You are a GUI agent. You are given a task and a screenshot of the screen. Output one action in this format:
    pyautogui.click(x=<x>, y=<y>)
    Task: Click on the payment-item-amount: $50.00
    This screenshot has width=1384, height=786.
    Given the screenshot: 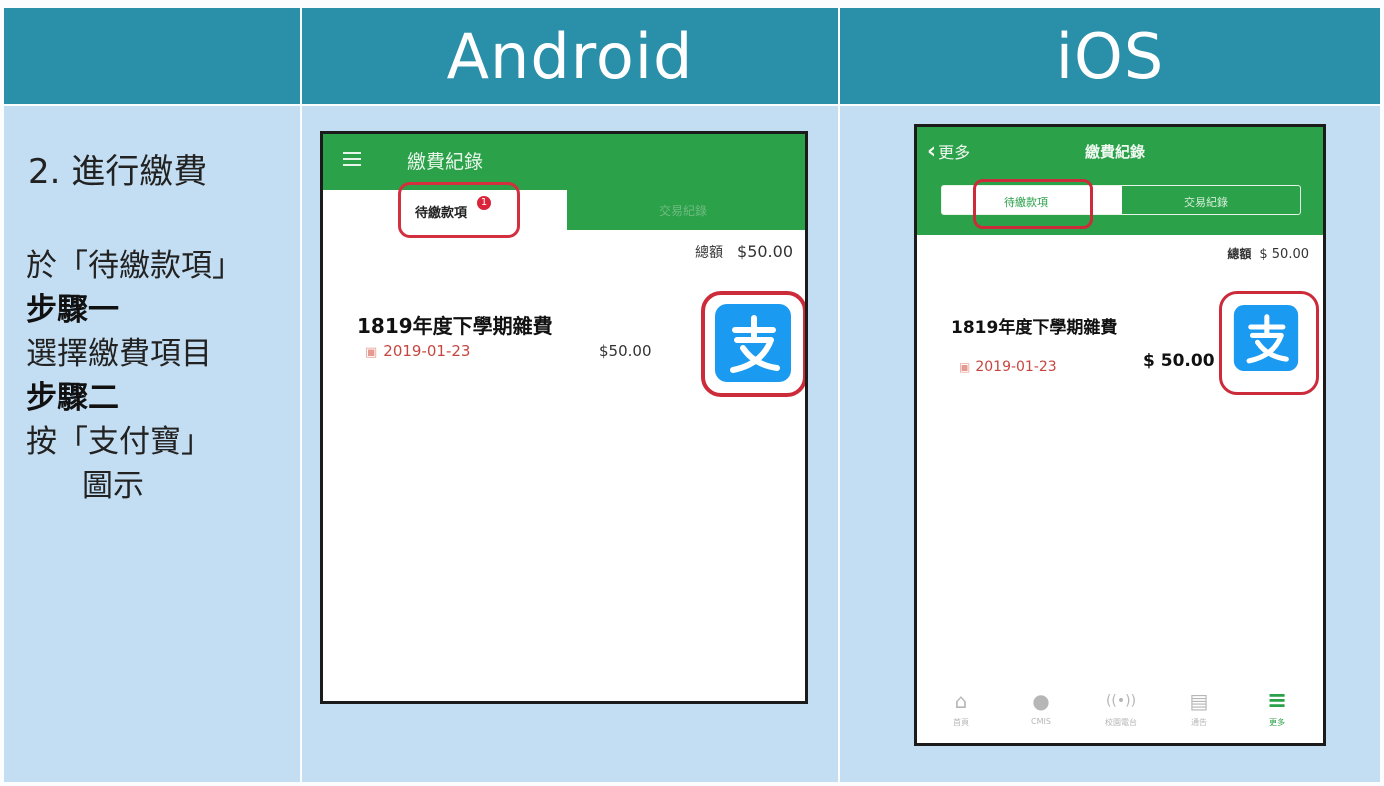 What is the action you would take?
    pyautogui.click(x=625, y=351)
    